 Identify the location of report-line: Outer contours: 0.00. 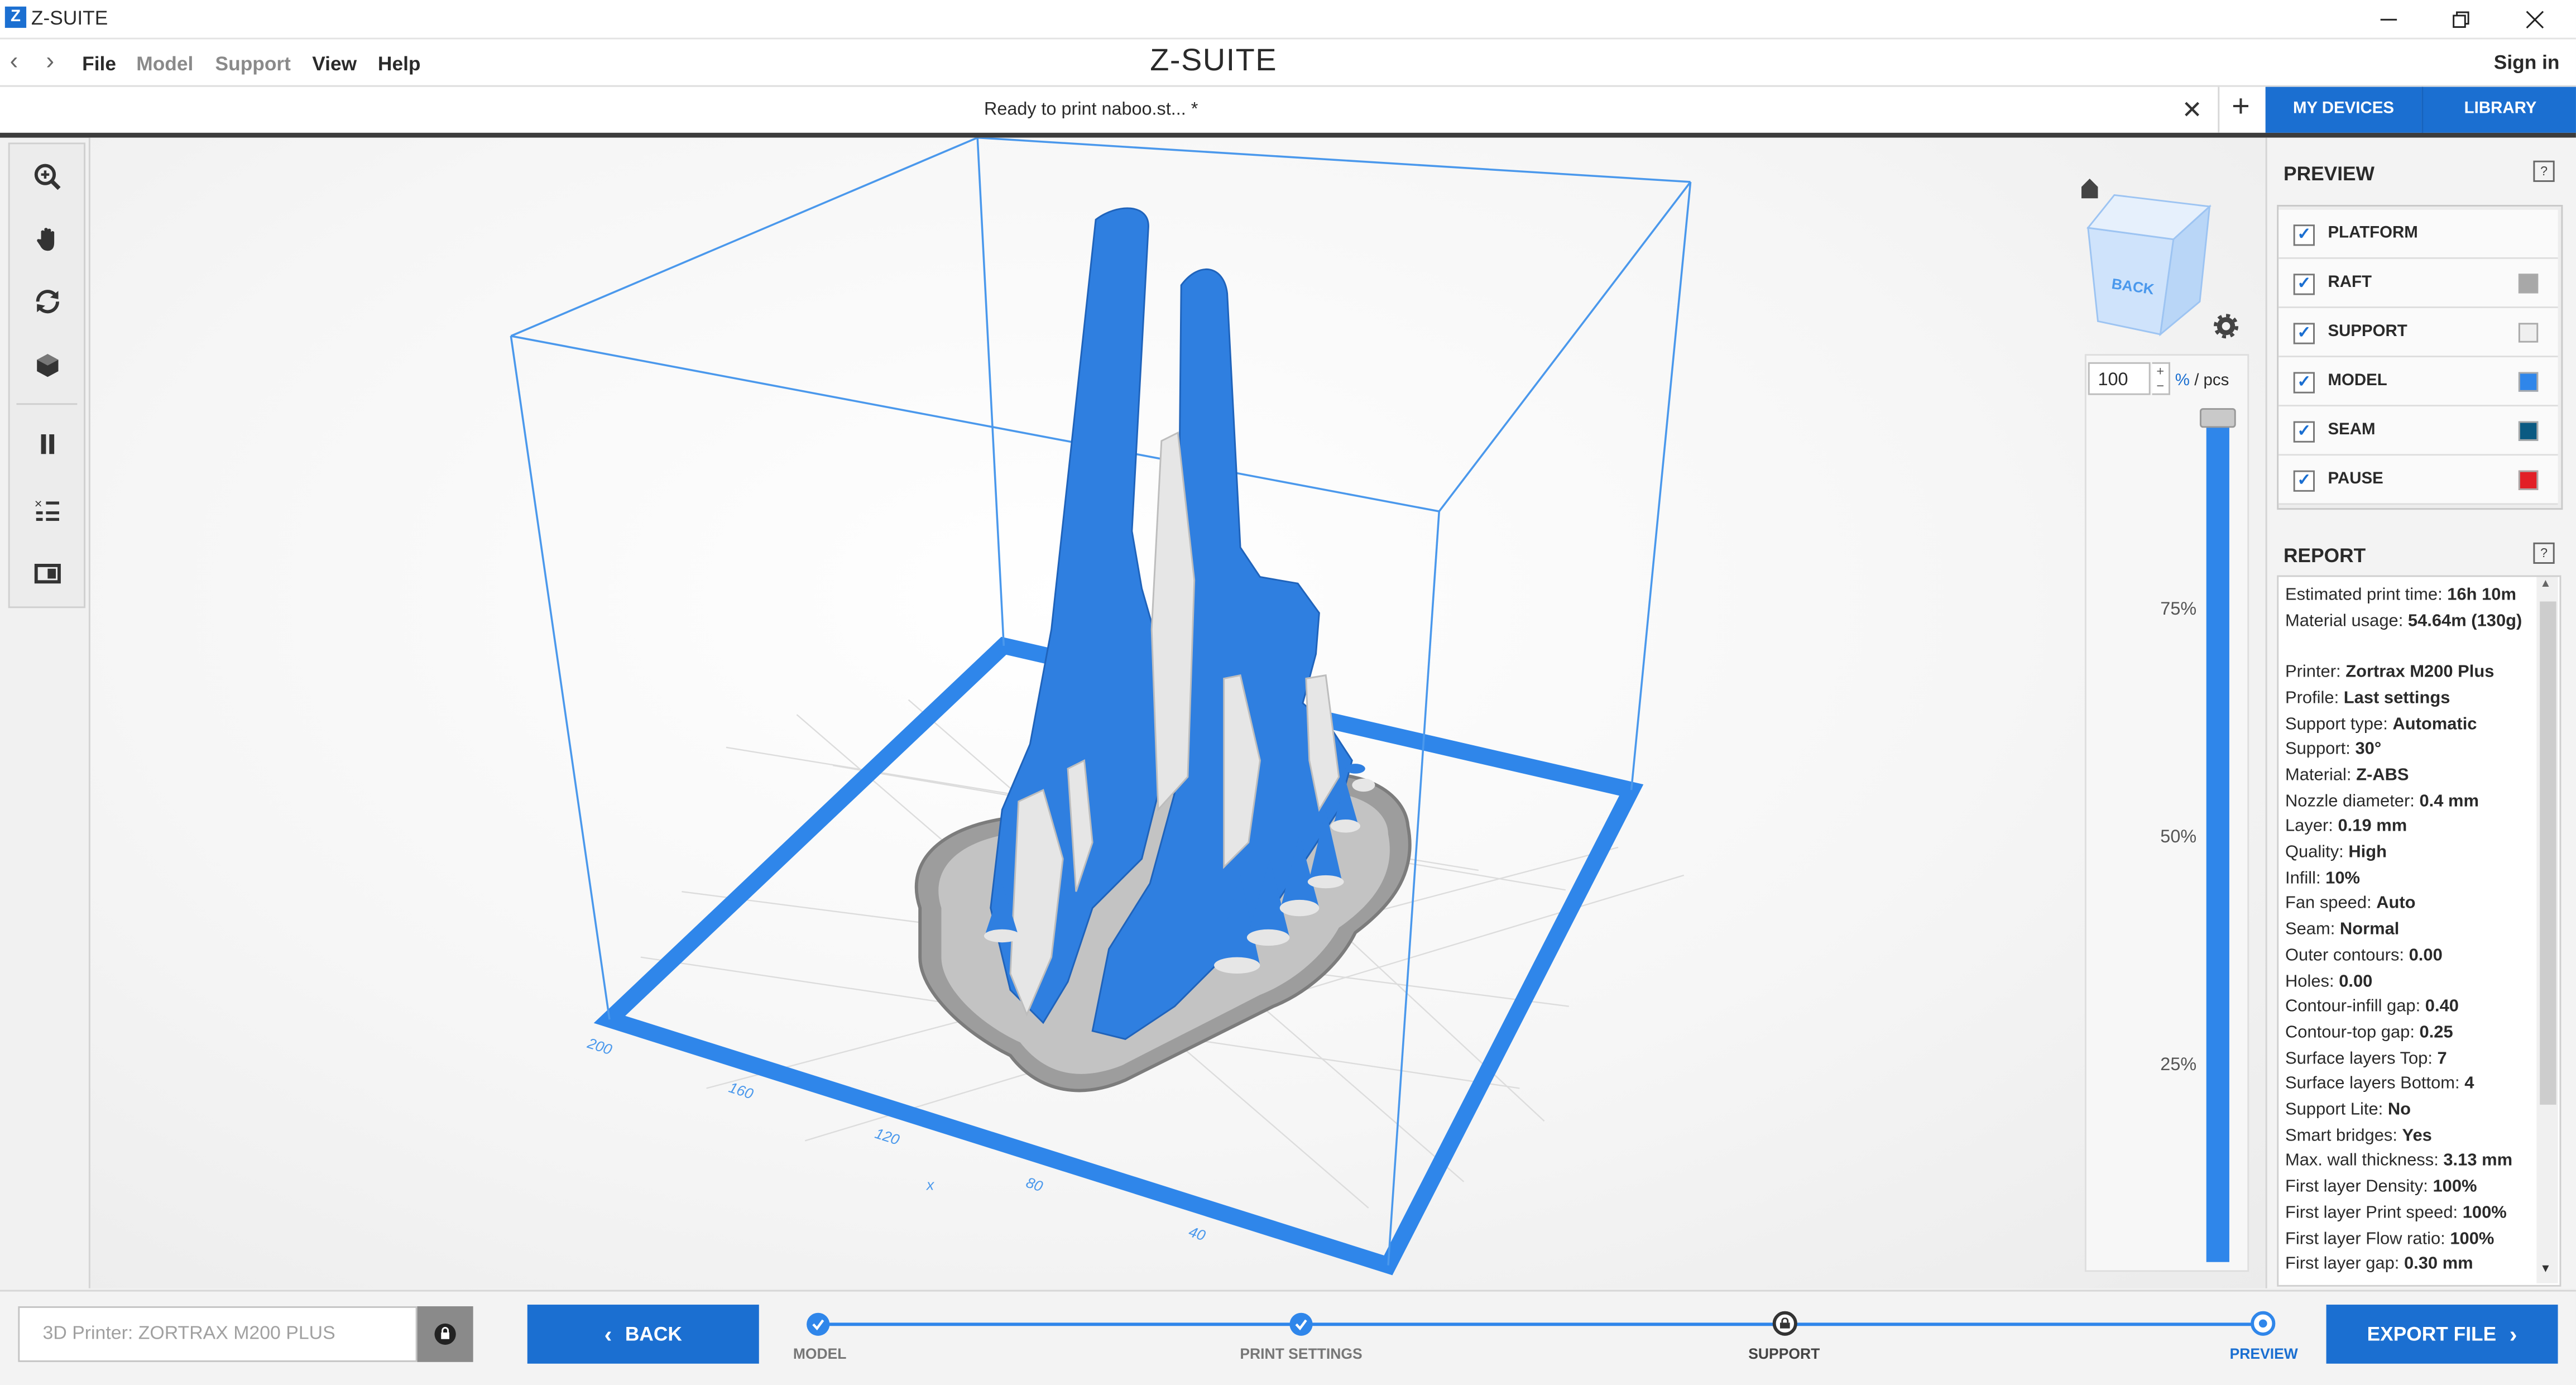
(2364, 955).